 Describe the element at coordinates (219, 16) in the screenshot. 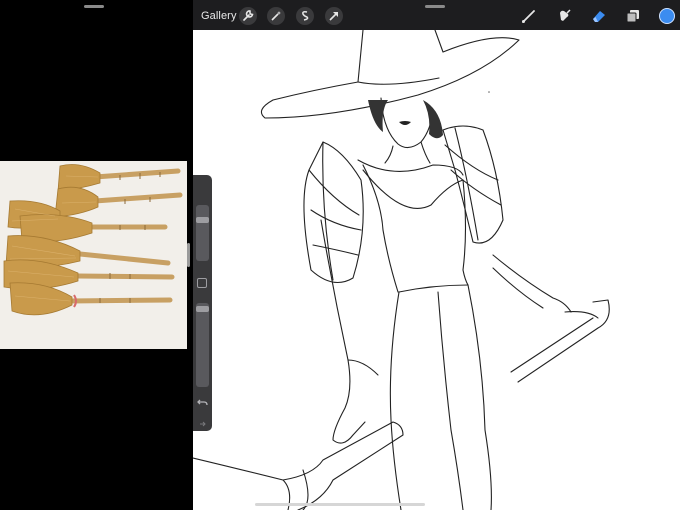

I see `gallery-button: Gallery` at that location.